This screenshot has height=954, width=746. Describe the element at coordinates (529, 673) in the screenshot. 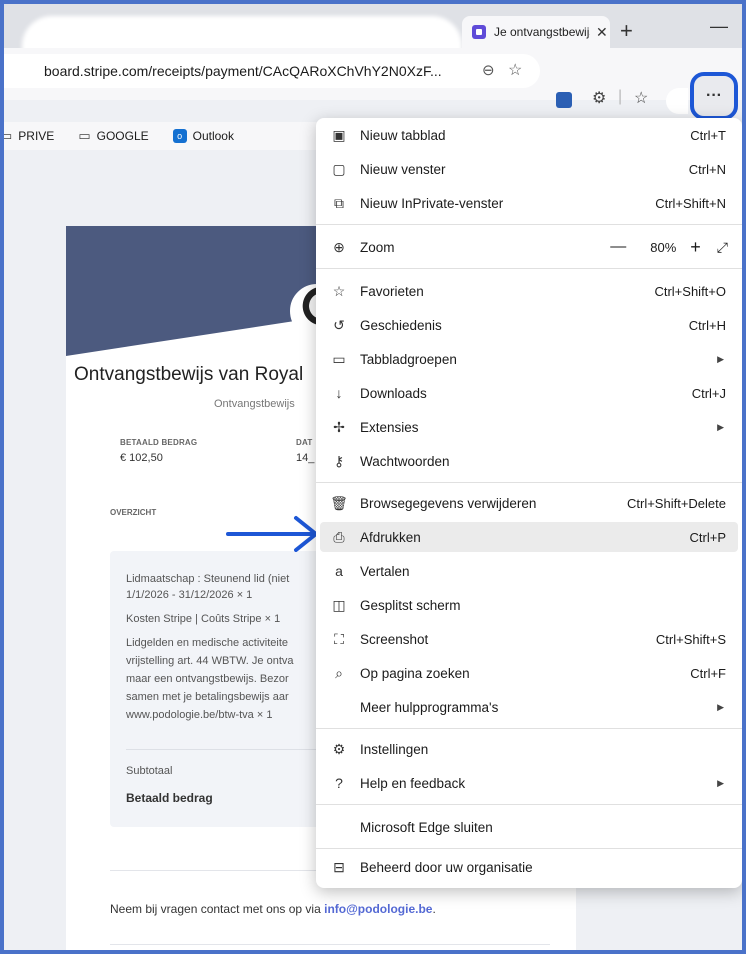

I see `menu-item-find: ⌕ Op pagina zoeken Ctrl+F` at that location.